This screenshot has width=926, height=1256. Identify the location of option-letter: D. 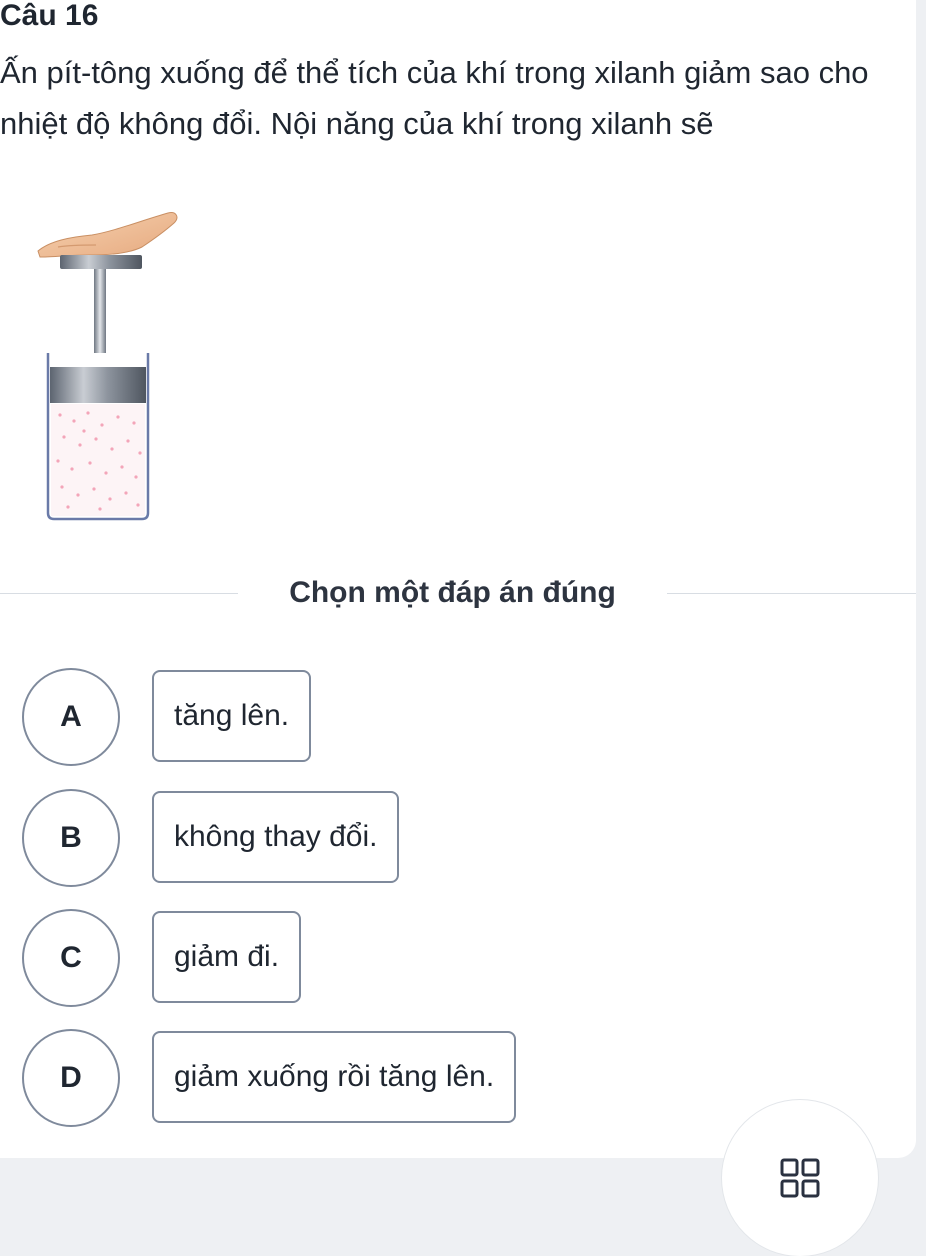
(71, 1078).